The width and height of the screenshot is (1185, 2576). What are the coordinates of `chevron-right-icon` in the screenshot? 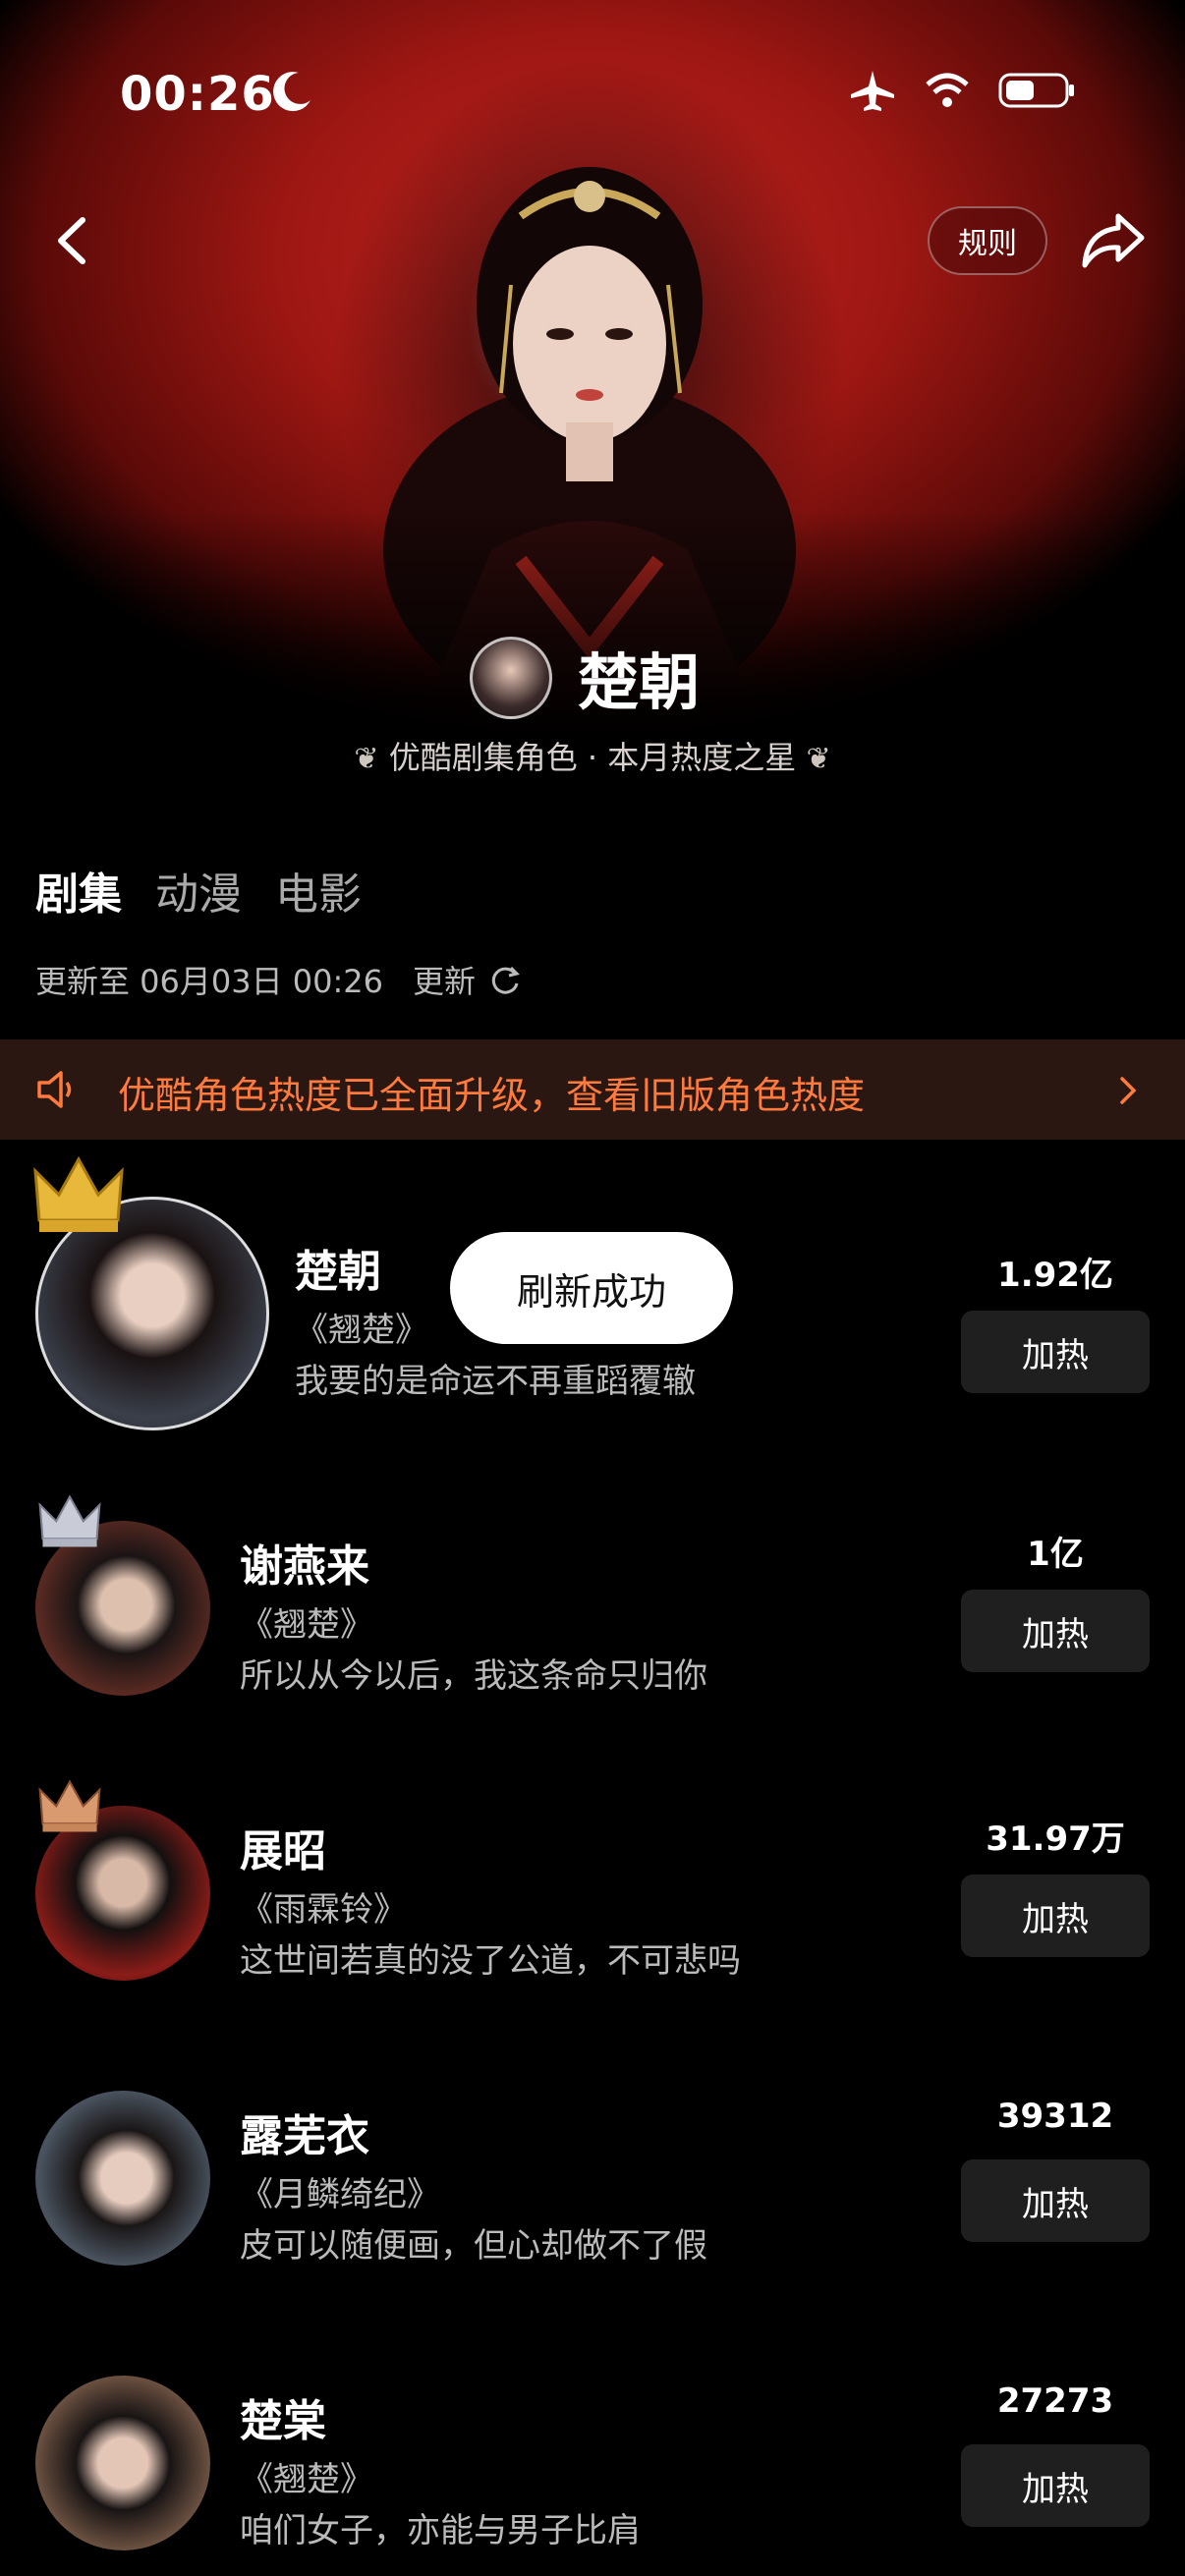 It's located at (1129, 1090).